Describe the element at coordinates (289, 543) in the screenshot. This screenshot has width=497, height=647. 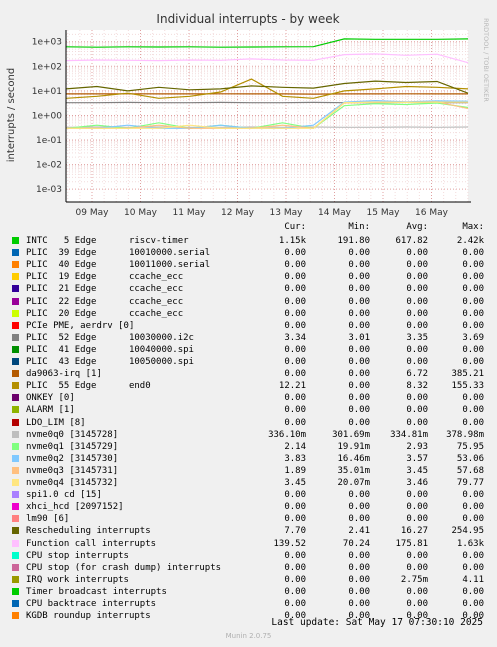
I see `legend-value-cur: 139.52` at that location.